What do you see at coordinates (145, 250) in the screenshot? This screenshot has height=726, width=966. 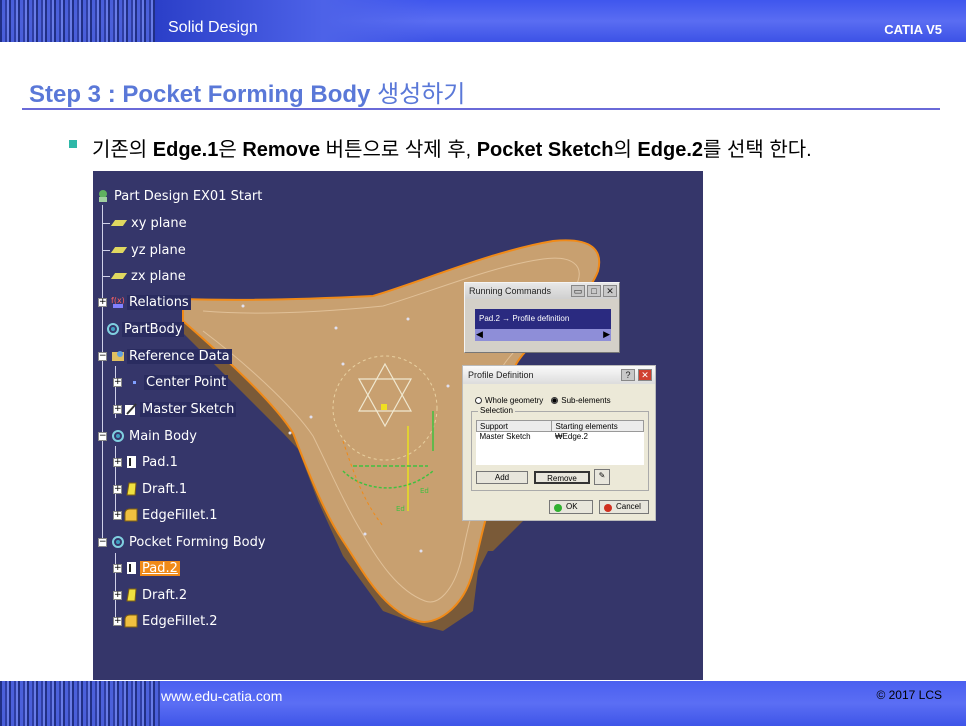 I see `tree-item-yz-plane: yz plane` at bounding box center [145, 250].